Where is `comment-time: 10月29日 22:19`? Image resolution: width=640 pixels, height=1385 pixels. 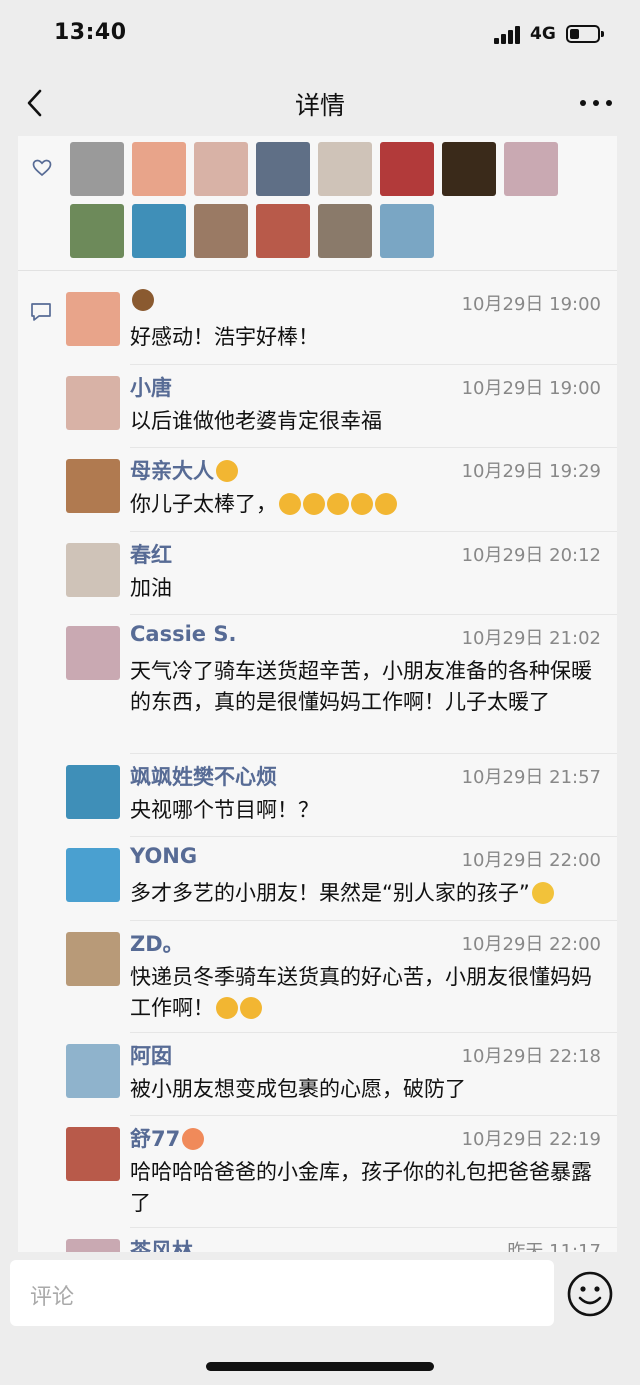 comment-time: 10月29日 22:19 is located at coordinates (531, 1139).